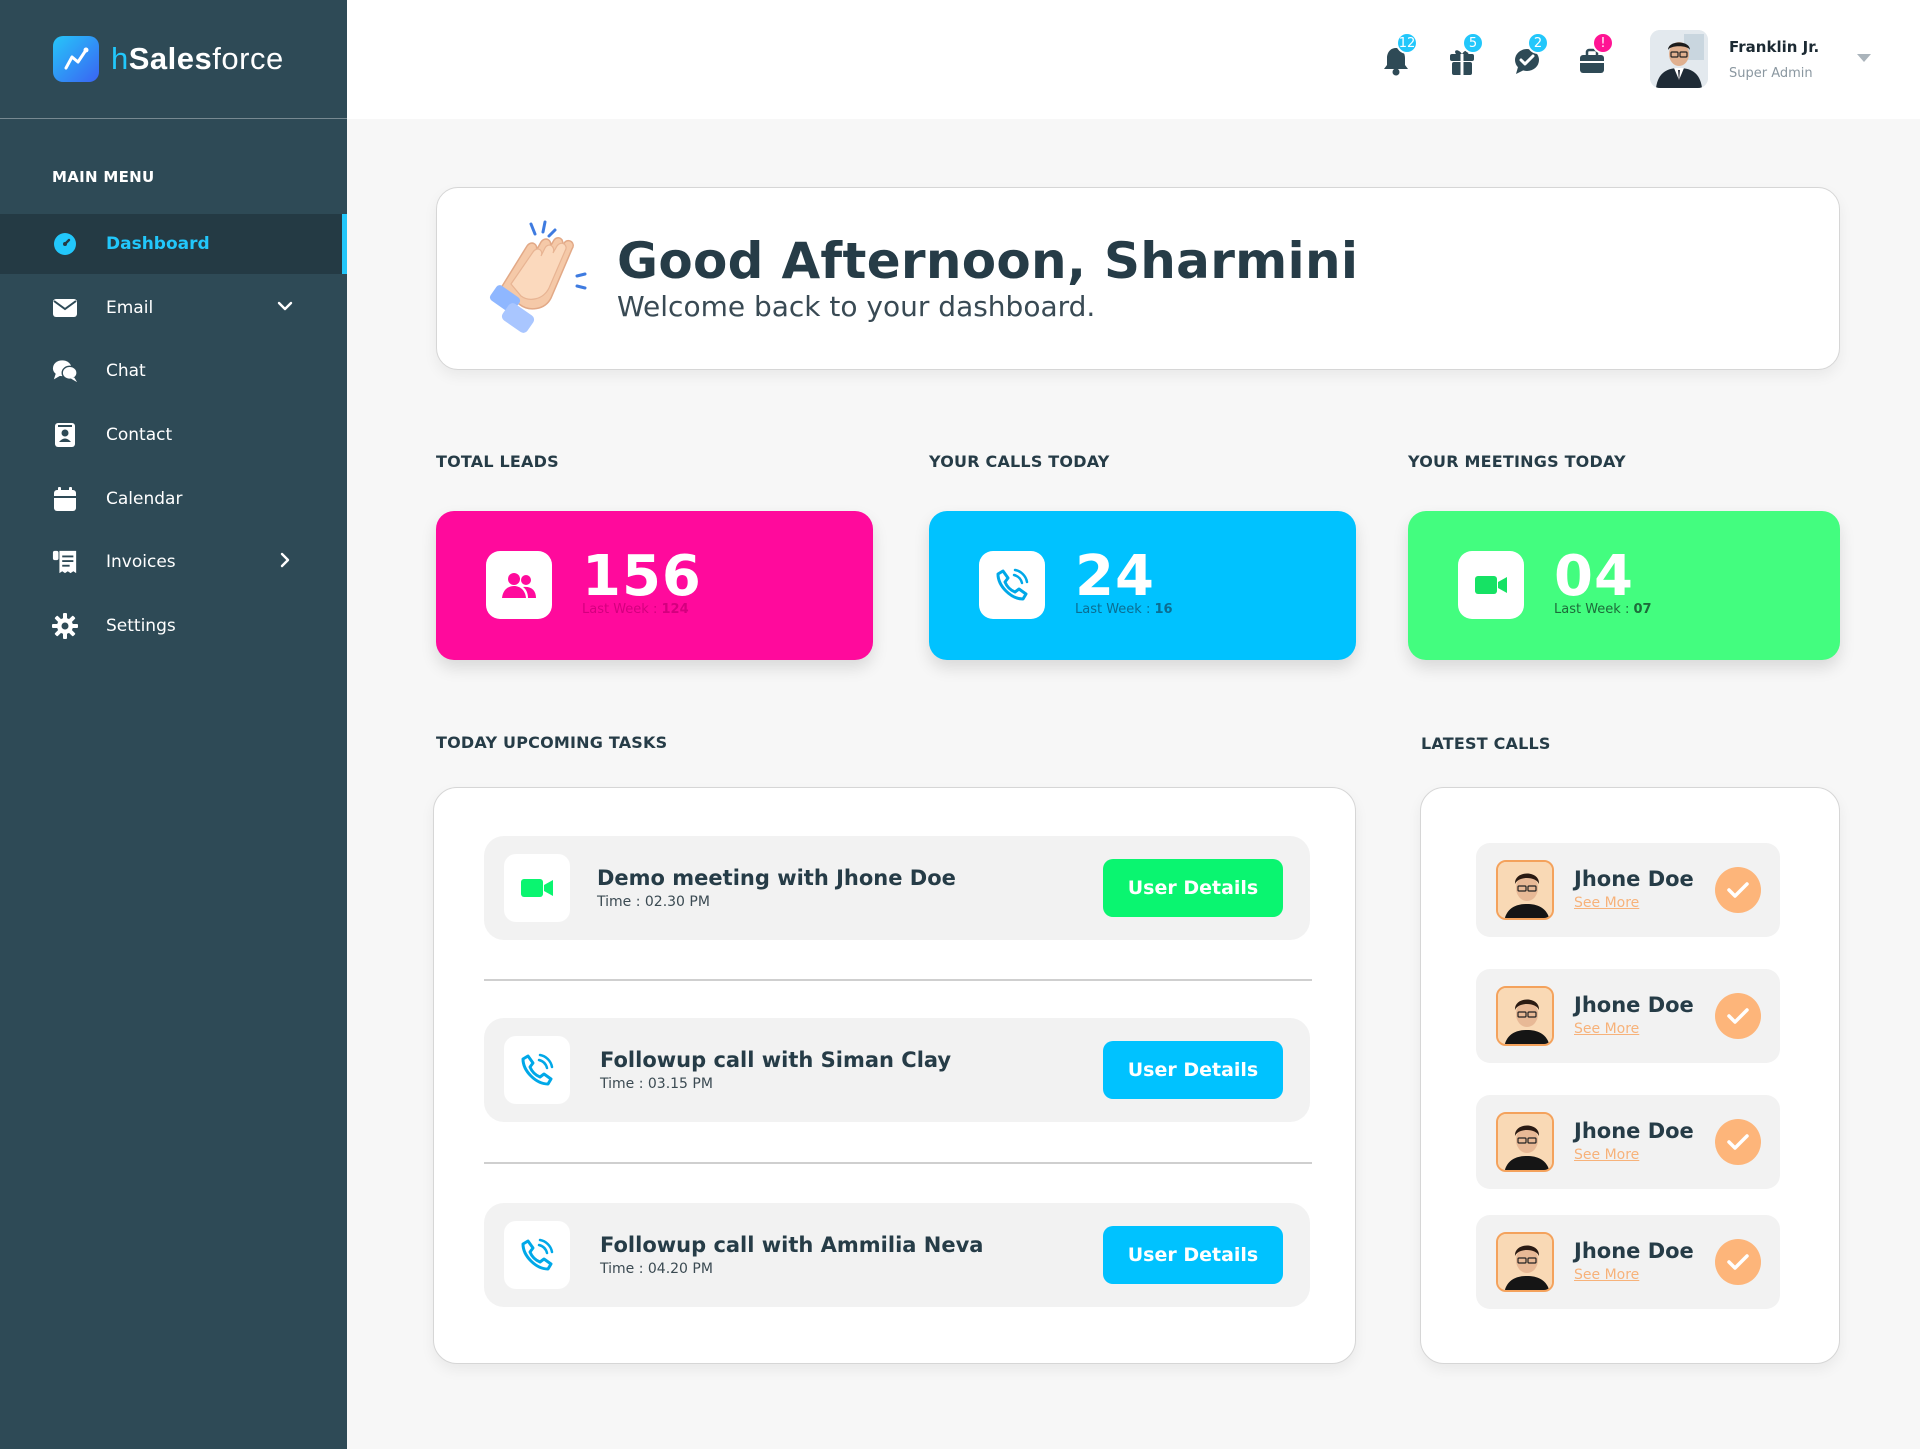 The width and height of the screenshot is (1920, 1449). What do you see at coordinates (1538, 43) in the screenshot?
I see `notification-badge: 2` at bounding box center [1538, 43].